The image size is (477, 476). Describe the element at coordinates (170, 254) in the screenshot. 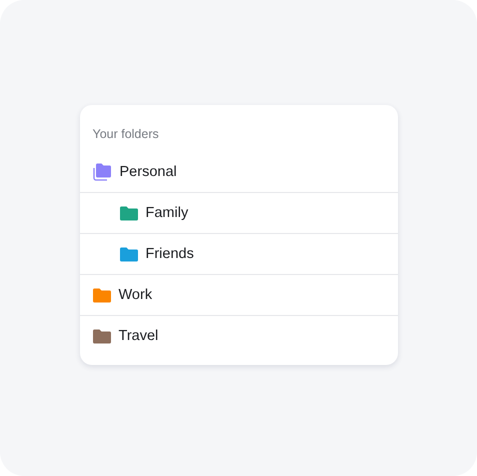

I see `folder-name: Friends` at that location.